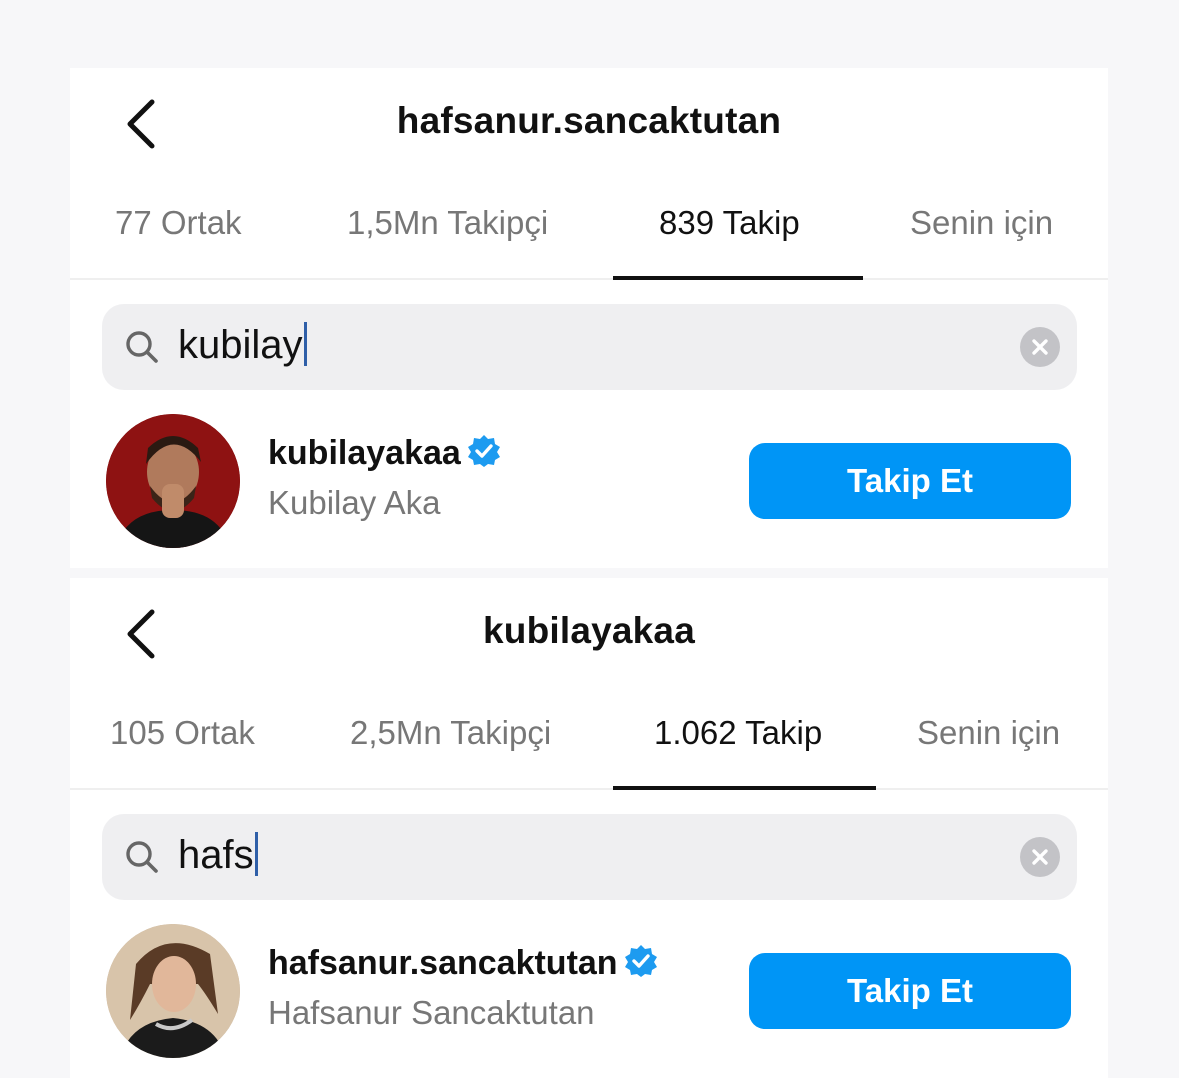 This screenshot has width=1179, height=1078. I want to click on search-input: hafs, so click(589, 857).